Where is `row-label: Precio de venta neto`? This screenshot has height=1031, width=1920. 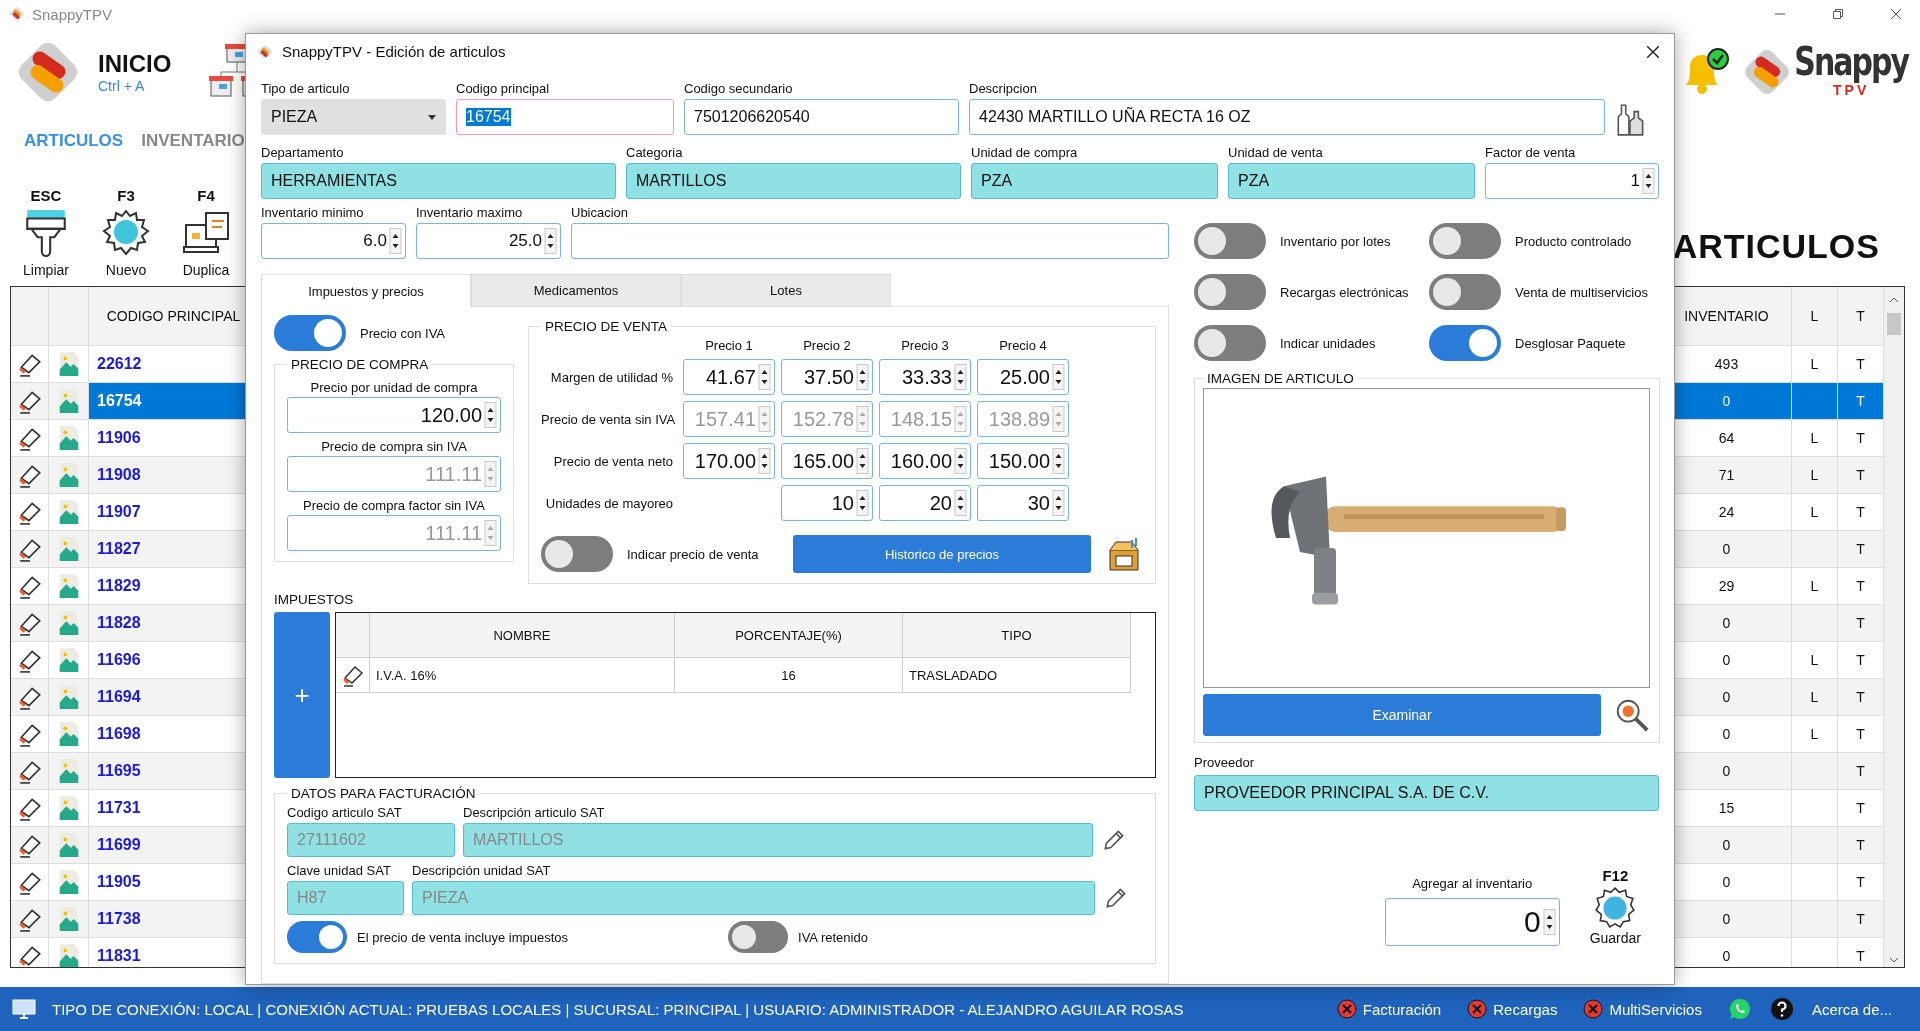
row-label: Precio de venta neto is located at coordinates (613, 461).